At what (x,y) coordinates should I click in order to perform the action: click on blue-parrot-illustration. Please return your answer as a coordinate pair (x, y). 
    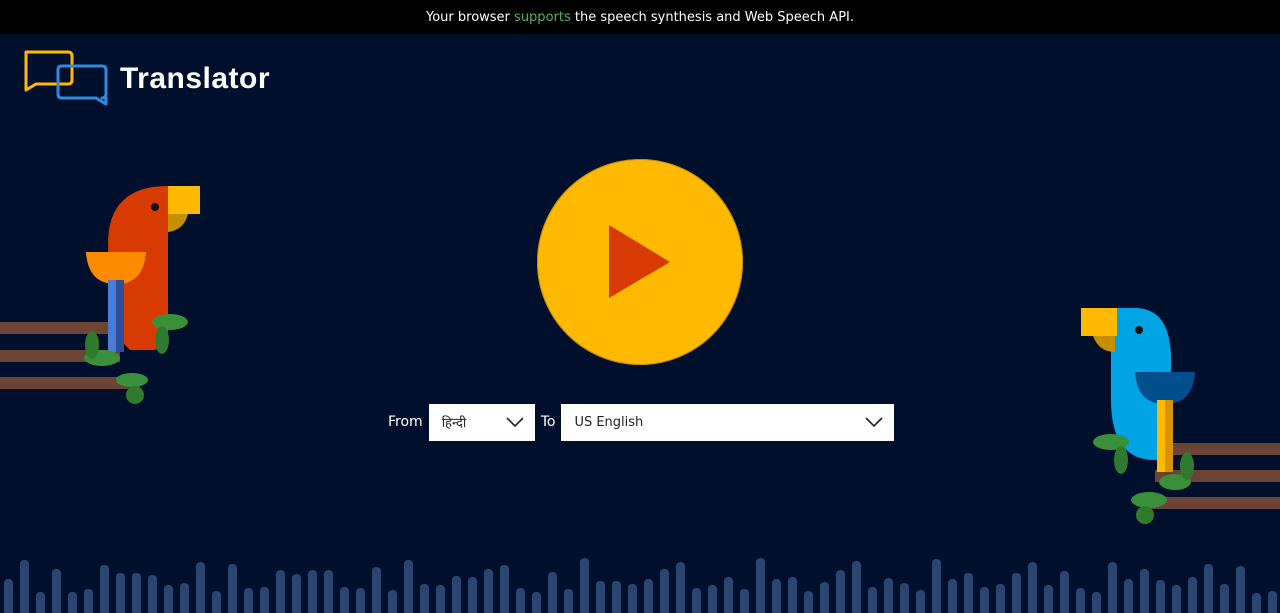
    Looking at the image, I should click on (1180, 416).